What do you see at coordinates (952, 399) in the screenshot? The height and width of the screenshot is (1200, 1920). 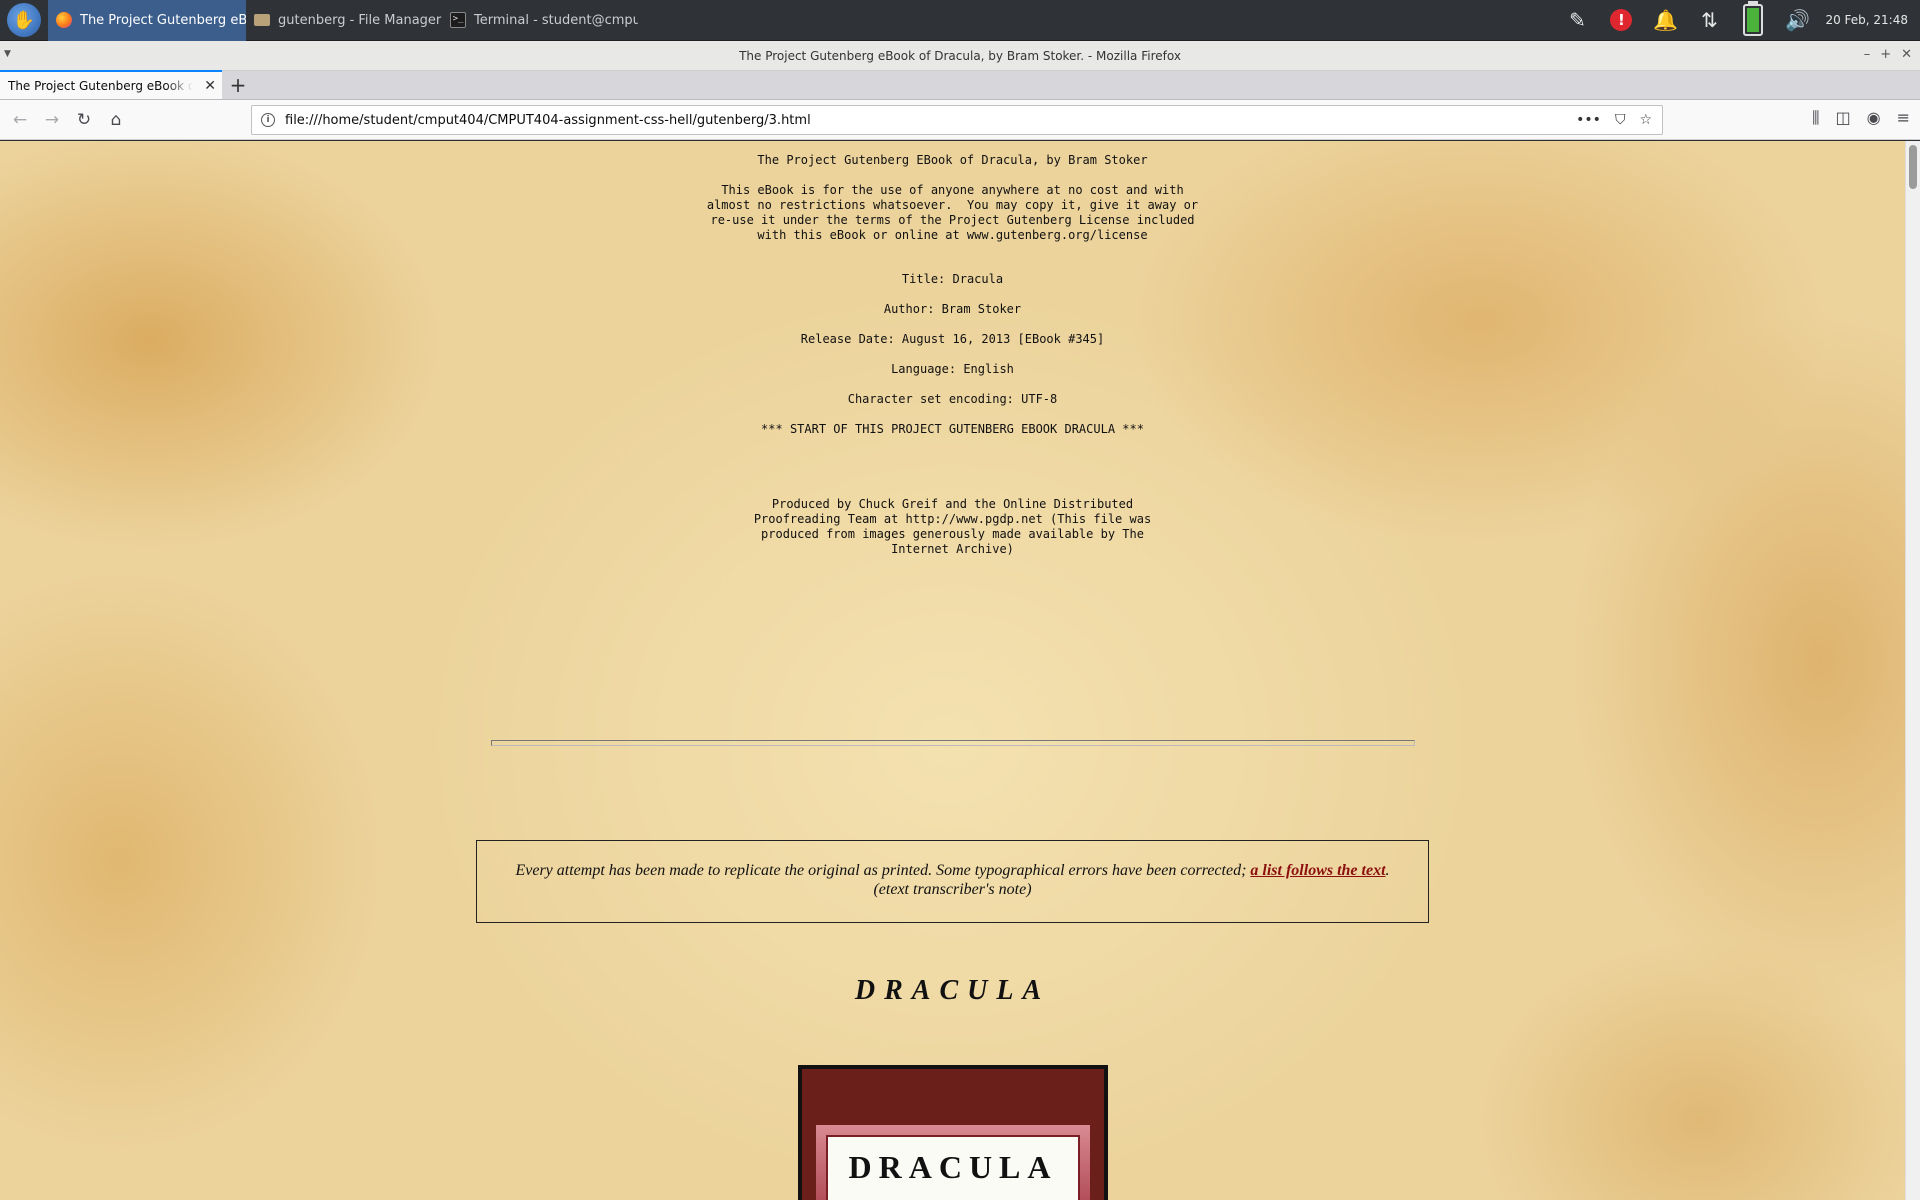 I see `meta-encoding: Character set encoding: UTF-8` at bounding box center [952, 399].